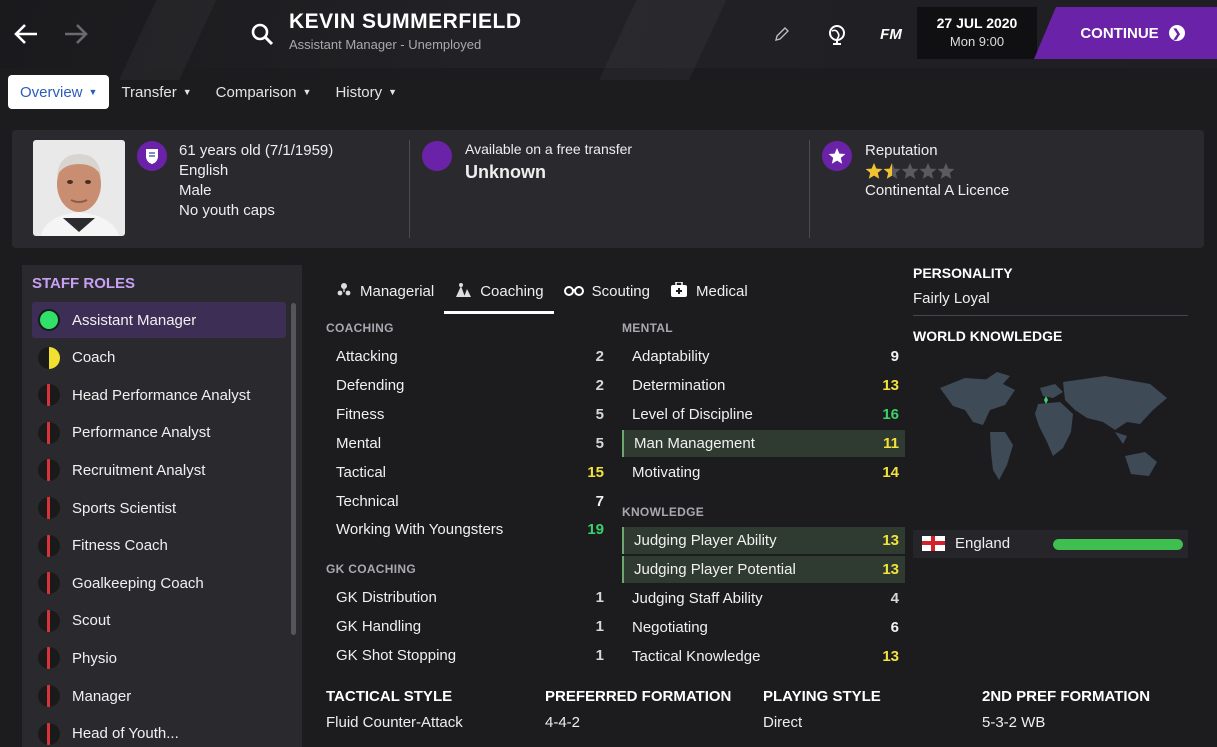  Describe the element at coordinates (1119, 33) in the screenshot. I see `continue-label: CONTINUE` at that location.